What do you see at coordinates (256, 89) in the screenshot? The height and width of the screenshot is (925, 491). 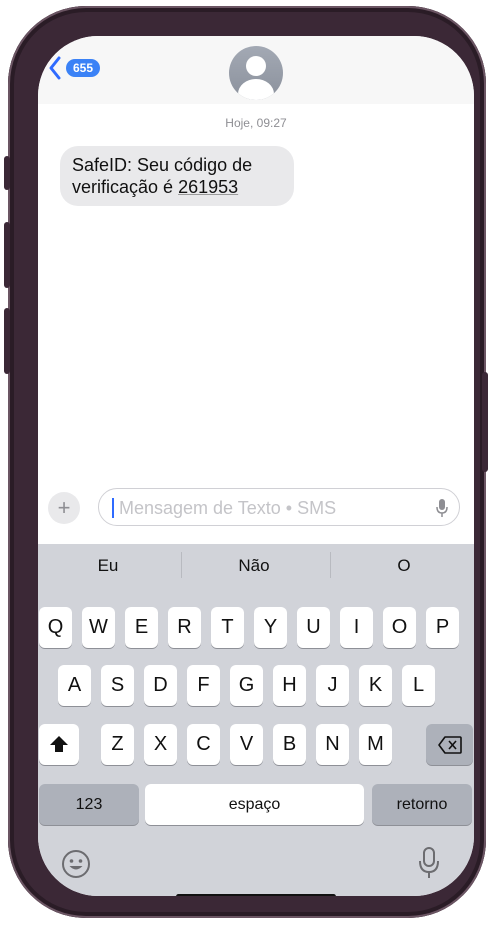 I see `avatar-shoulders` at bounding box center [256, 89].